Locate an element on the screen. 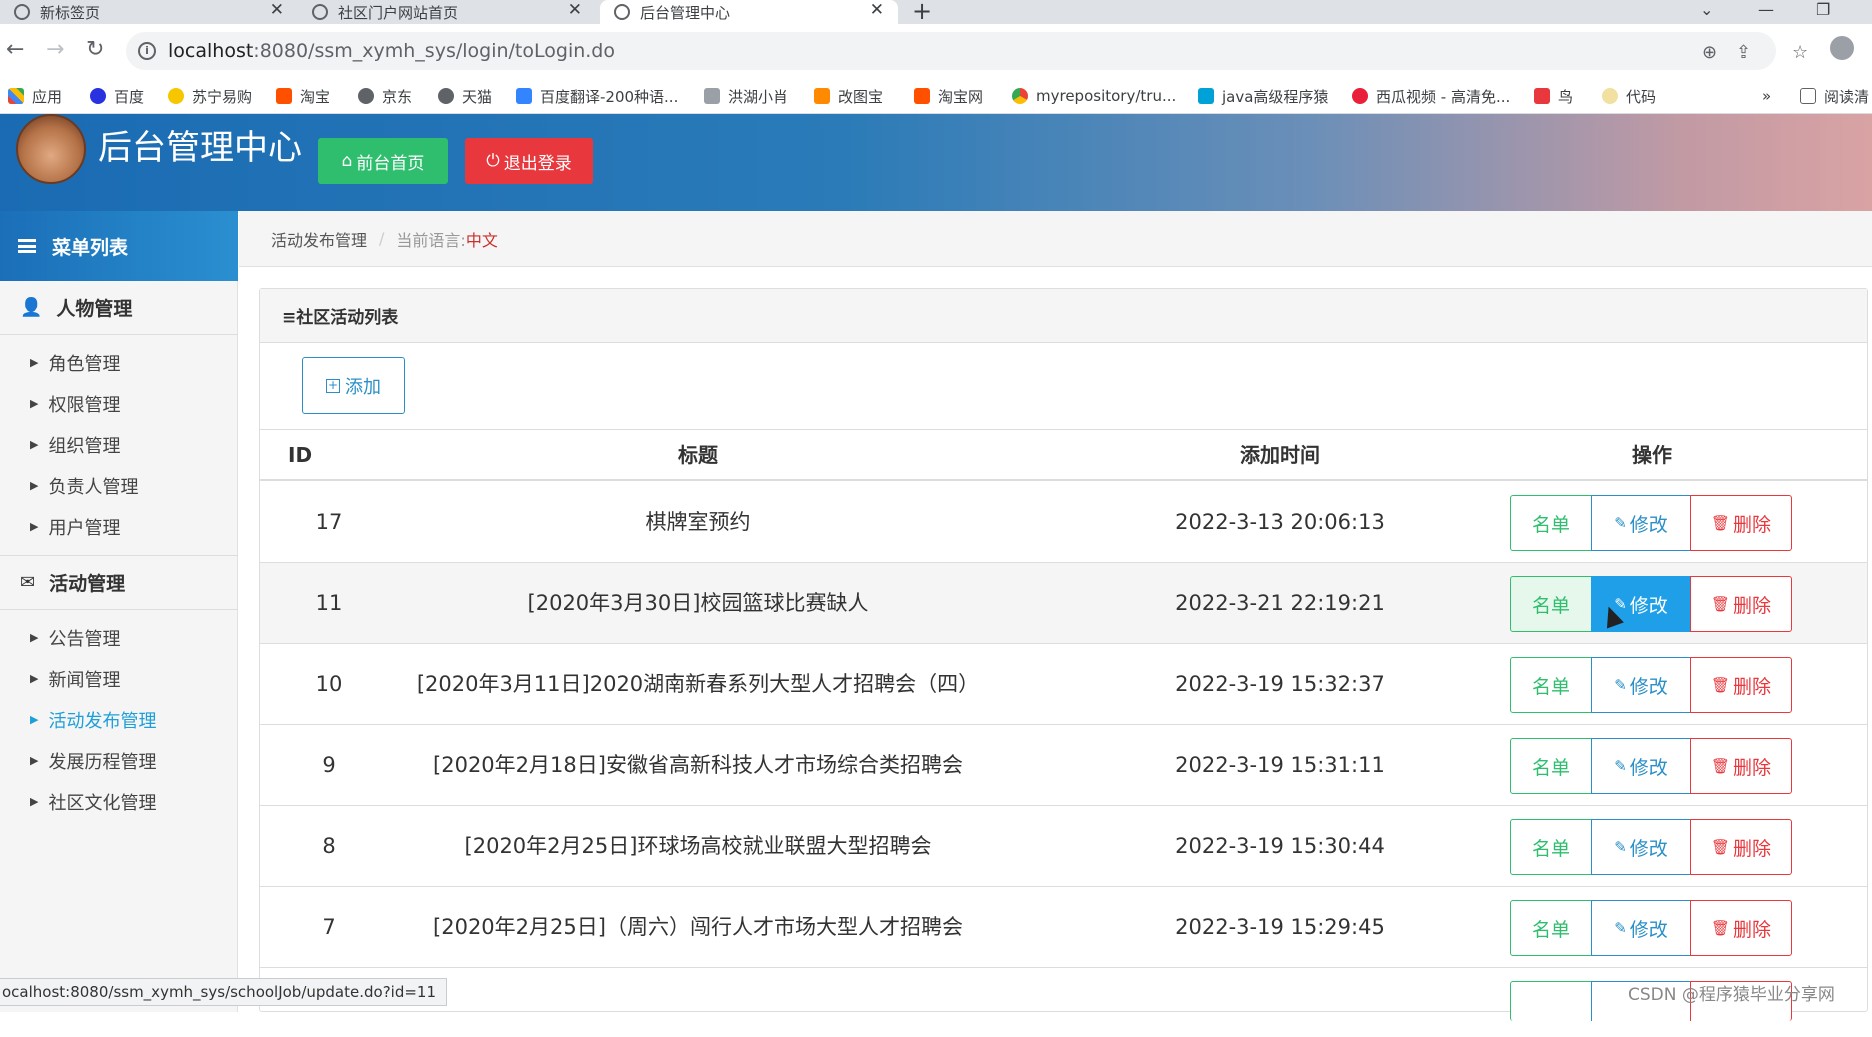  forward-icon: → is located at coordinates (55, 49).